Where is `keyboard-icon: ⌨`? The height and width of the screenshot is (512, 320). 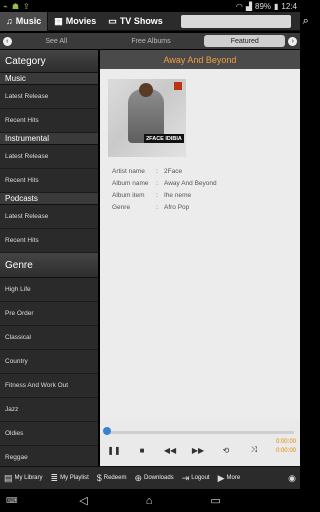 keyboard-icon: ⌨ is located at coordinates (12, 500).